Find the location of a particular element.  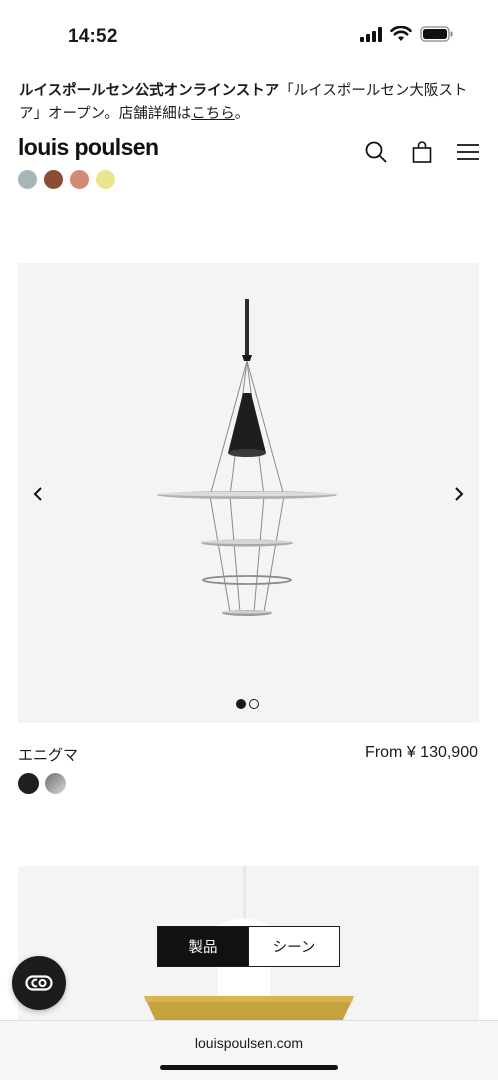

carousel-next-button is located at coordinates (459, 494).